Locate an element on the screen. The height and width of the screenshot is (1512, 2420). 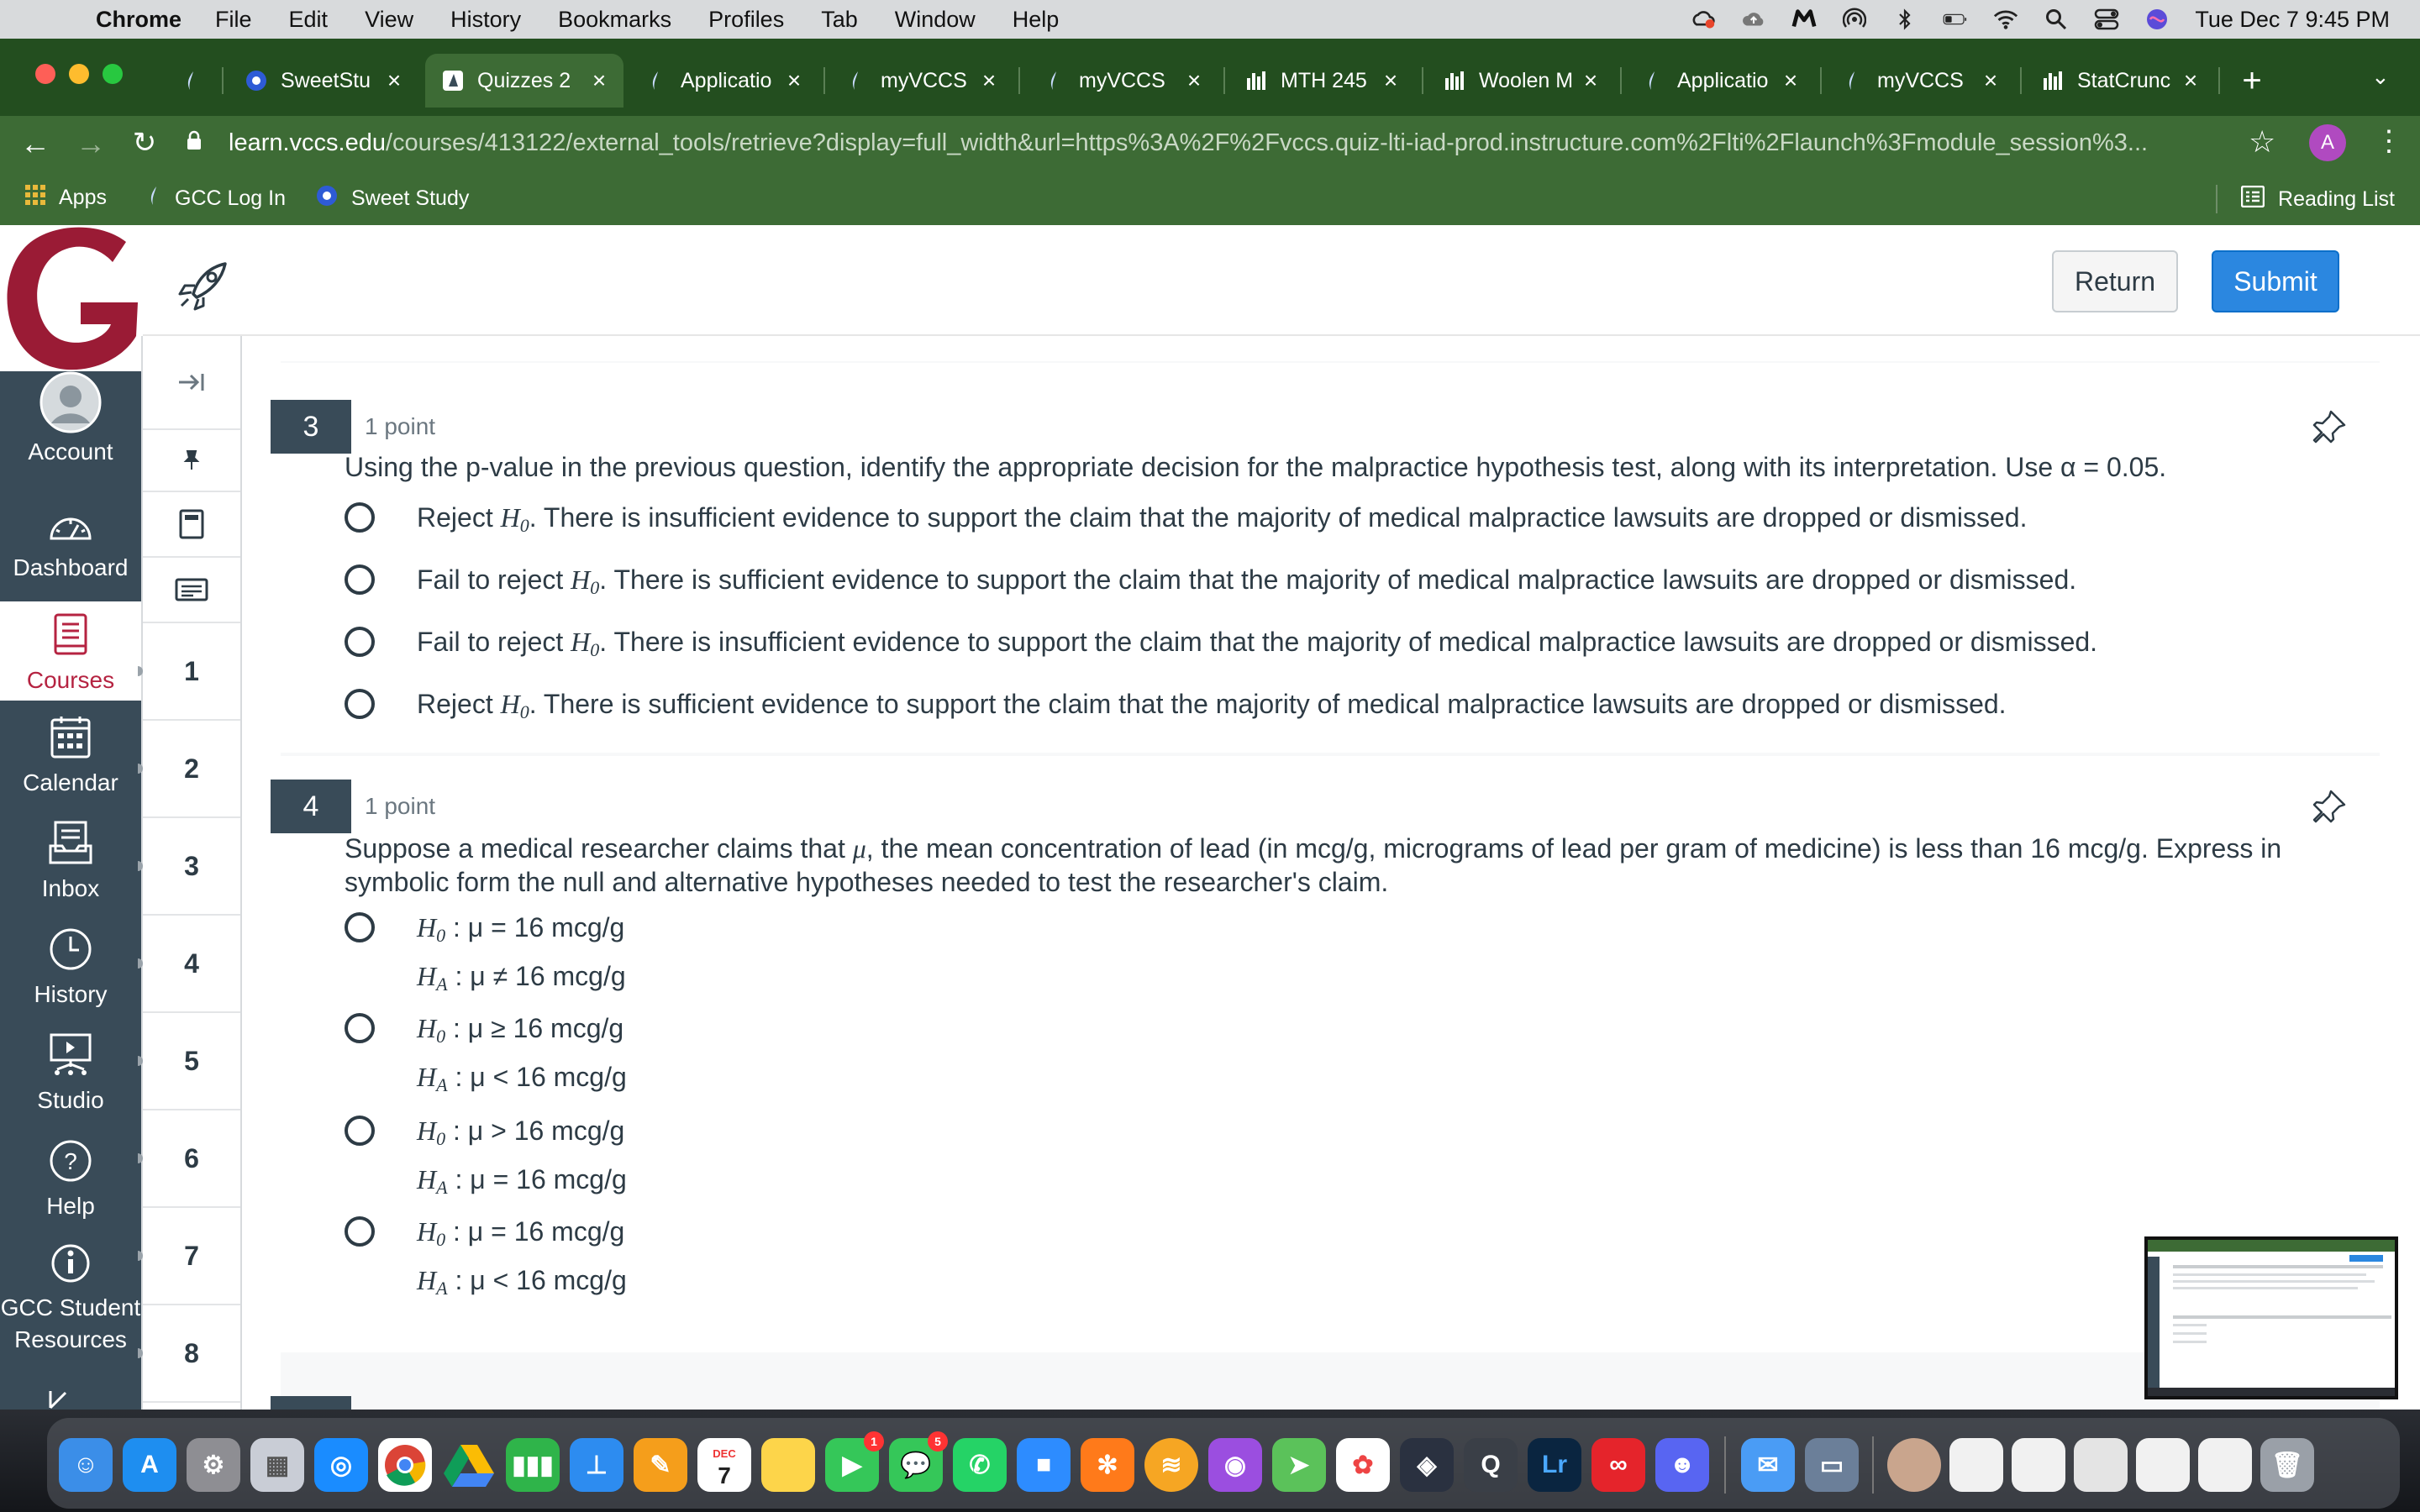
screenshot-app-icon: ▭ is located at coordinates (1832, 1465).